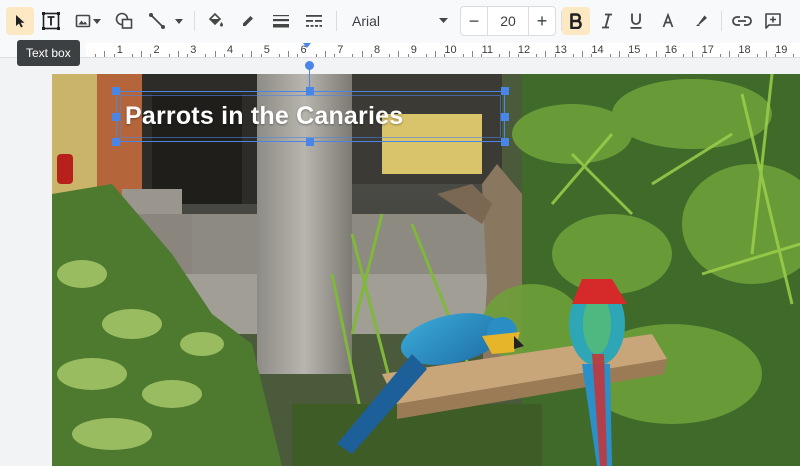 The height and width of the screenshot is (466, 800). I want to click on resize-handle-bottom, so click(310, 142).